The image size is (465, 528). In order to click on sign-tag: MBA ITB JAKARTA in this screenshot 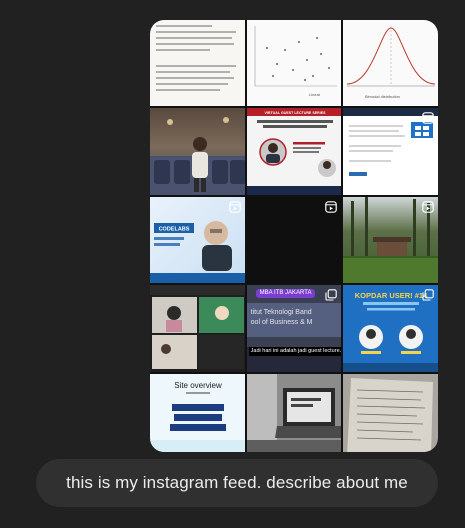, I will do `click(285, 294)`.